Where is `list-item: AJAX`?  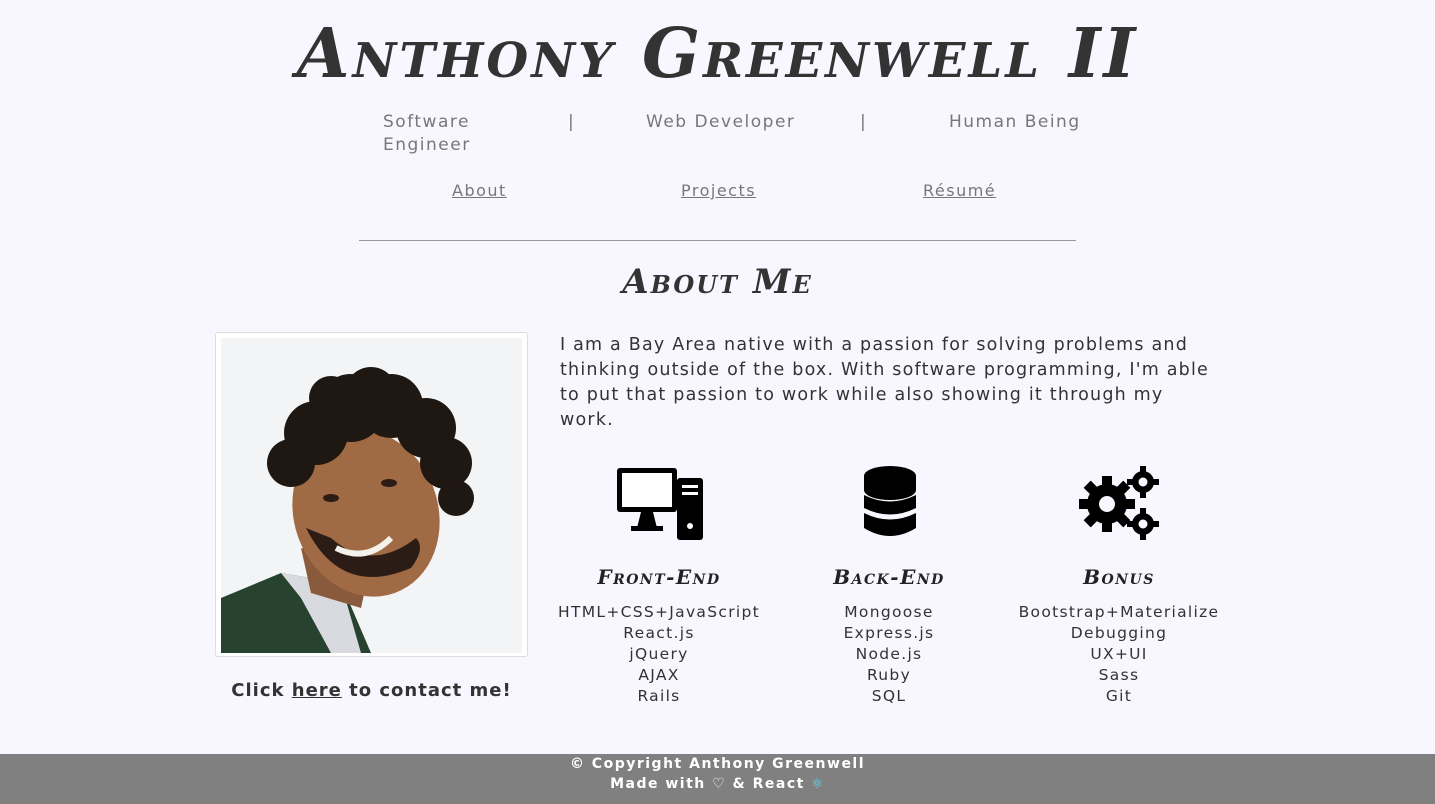
list-item: AJAX is located at coordinates (659, 675).